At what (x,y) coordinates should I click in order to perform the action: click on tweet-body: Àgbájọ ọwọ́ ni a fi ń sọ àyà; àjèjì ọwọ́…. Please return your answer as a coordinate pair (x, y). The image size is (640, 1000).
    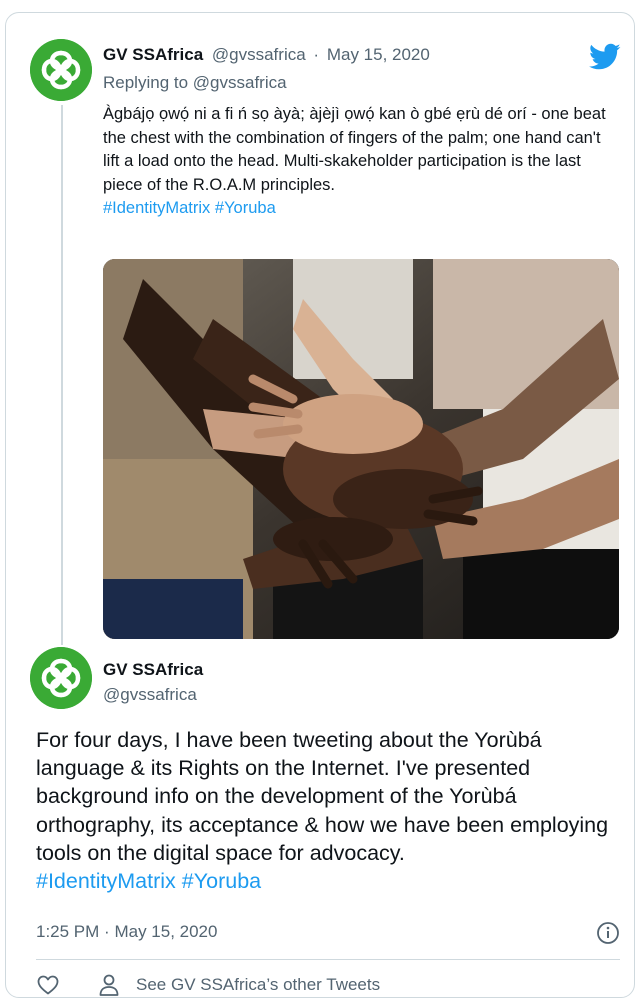
    Looking at the image, I should click on (354, 149).